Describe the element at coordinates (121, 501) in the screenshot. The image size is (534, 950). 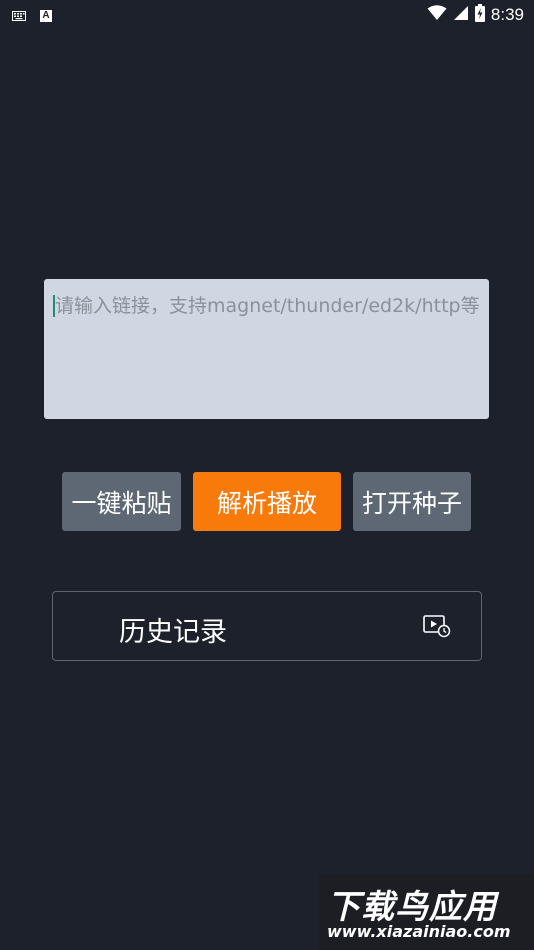
I see `paste-button: 一键粘贴` at that location.